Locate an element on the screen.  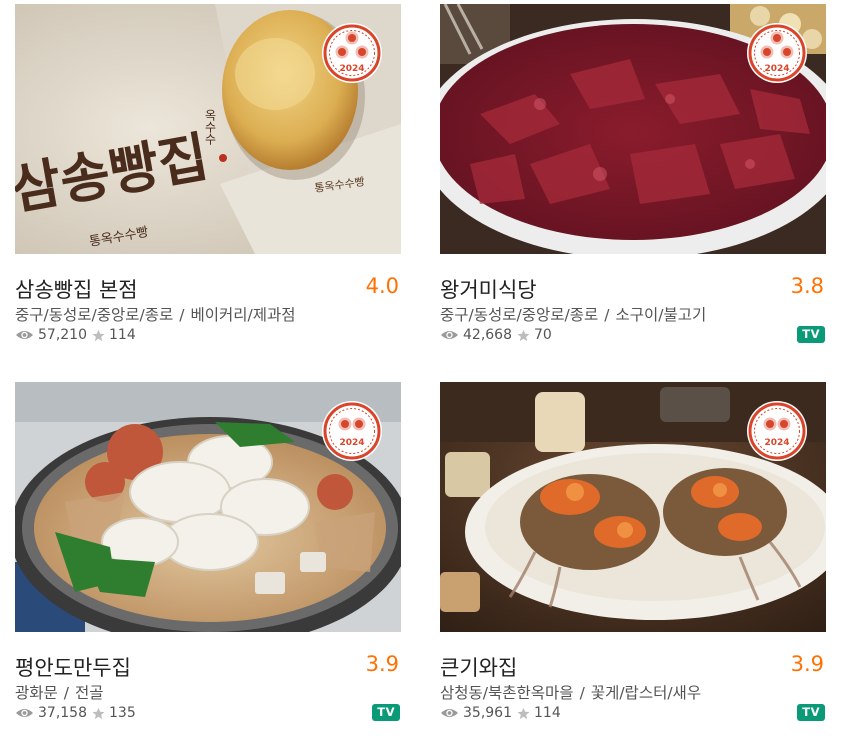
restaurant-category: 전골 is located at coordinates (89, 693).